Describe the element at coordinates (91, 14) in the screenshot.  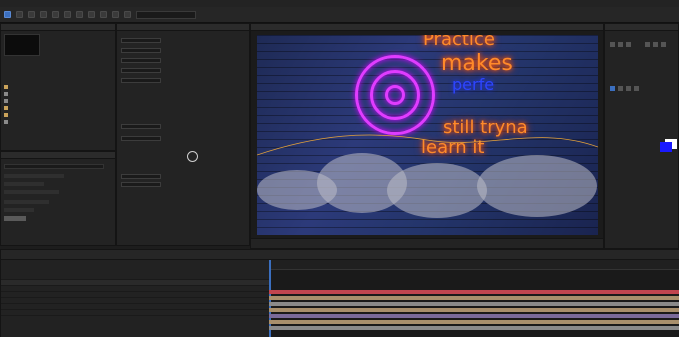
I see `brush-tool-icon` at that location.